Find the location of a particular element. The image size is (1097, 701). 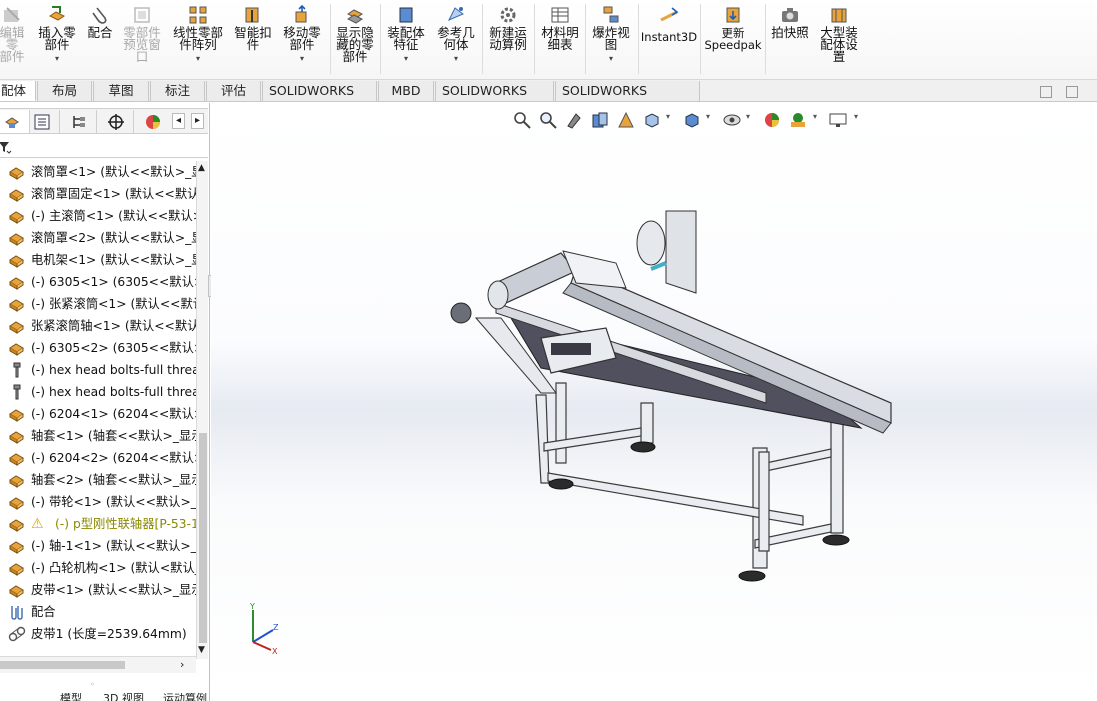

configuration-manager-tab is located at coordinates (79, 121).